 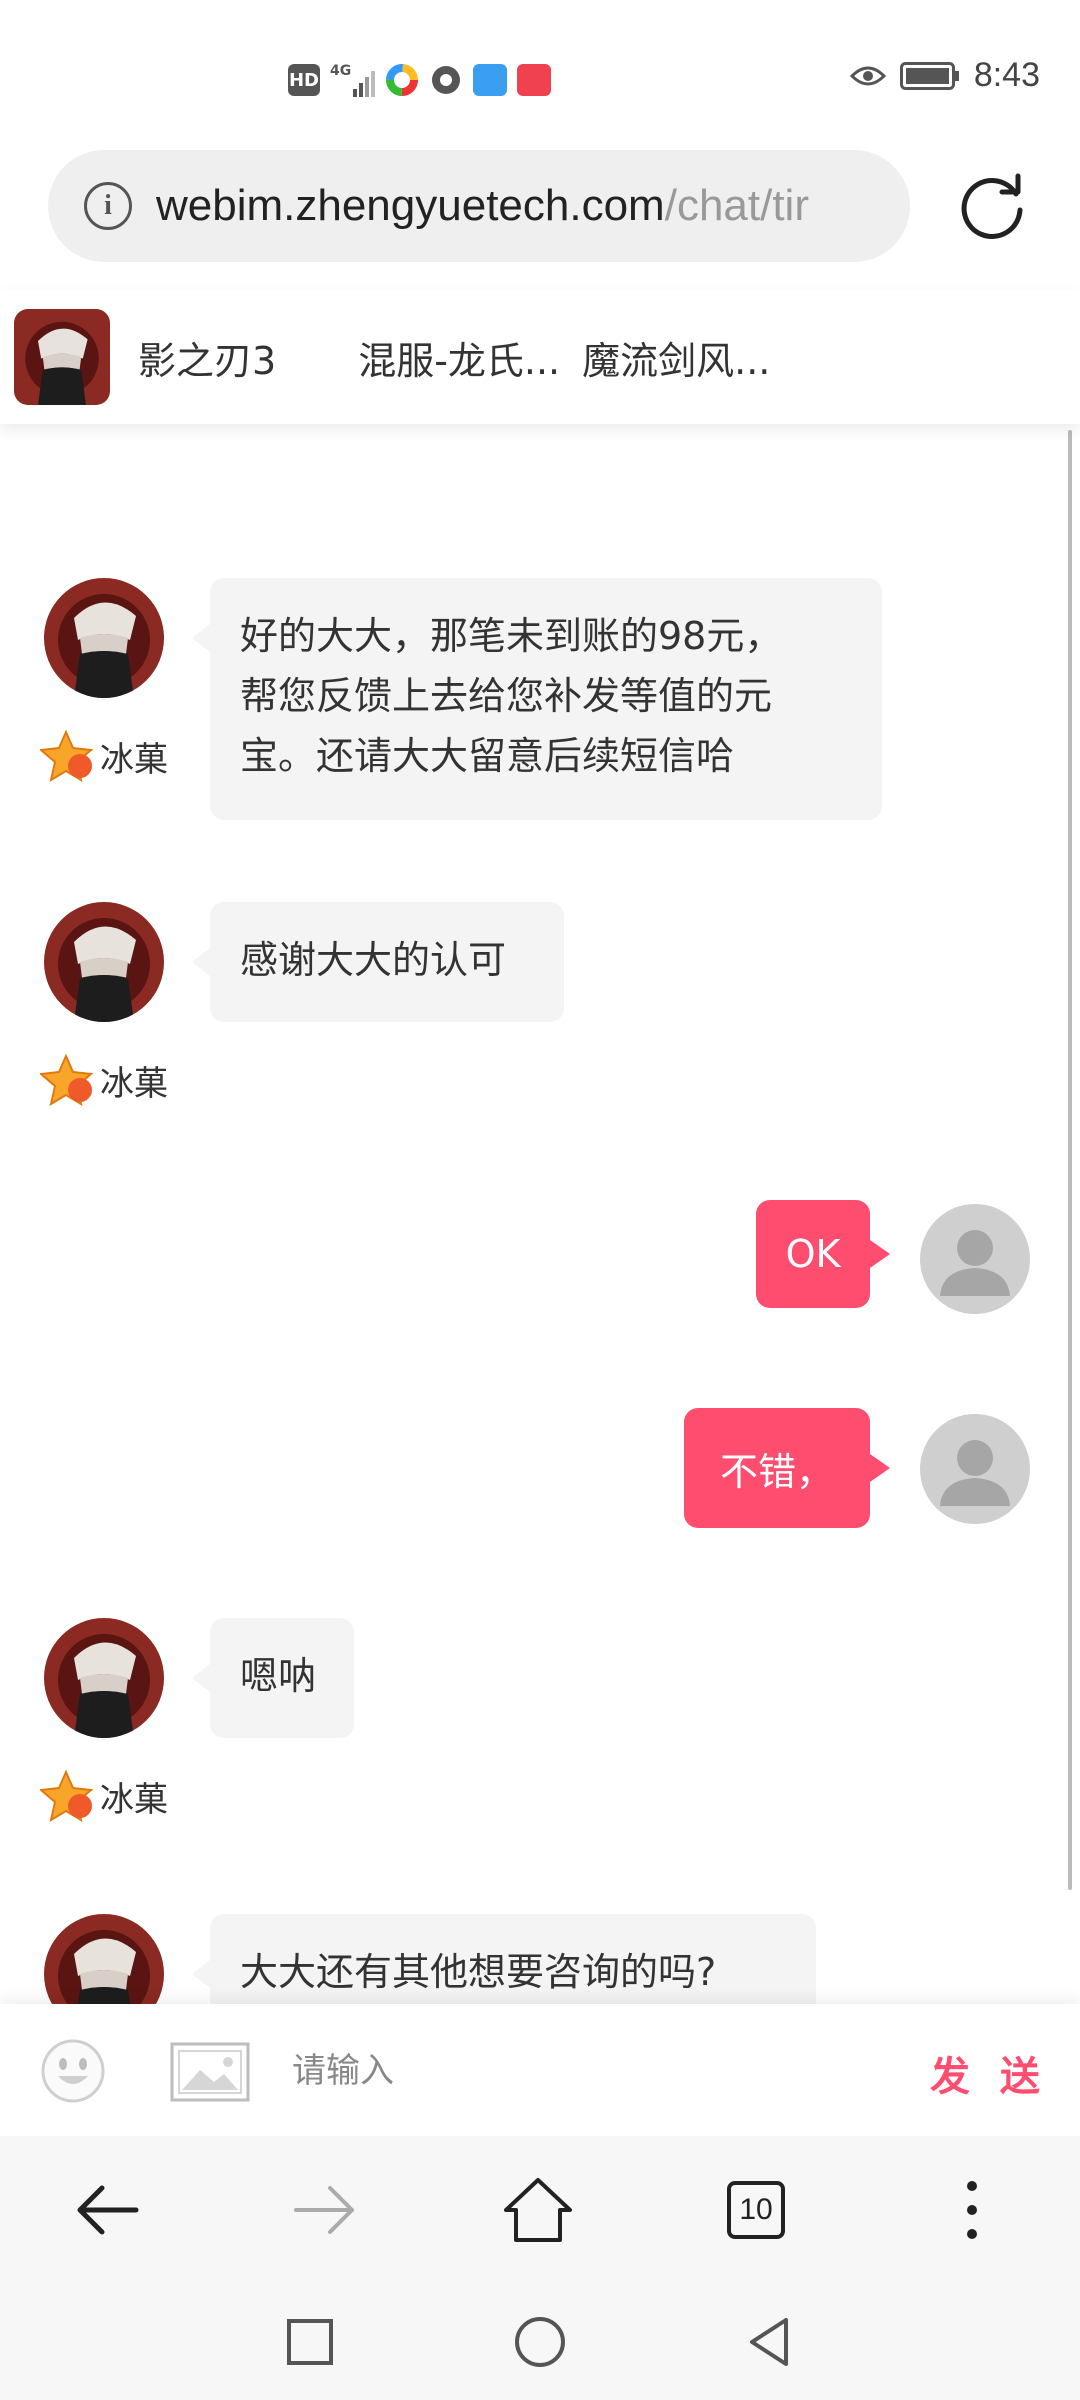 I want to click on game-avatar, so click(x=62, y=357).